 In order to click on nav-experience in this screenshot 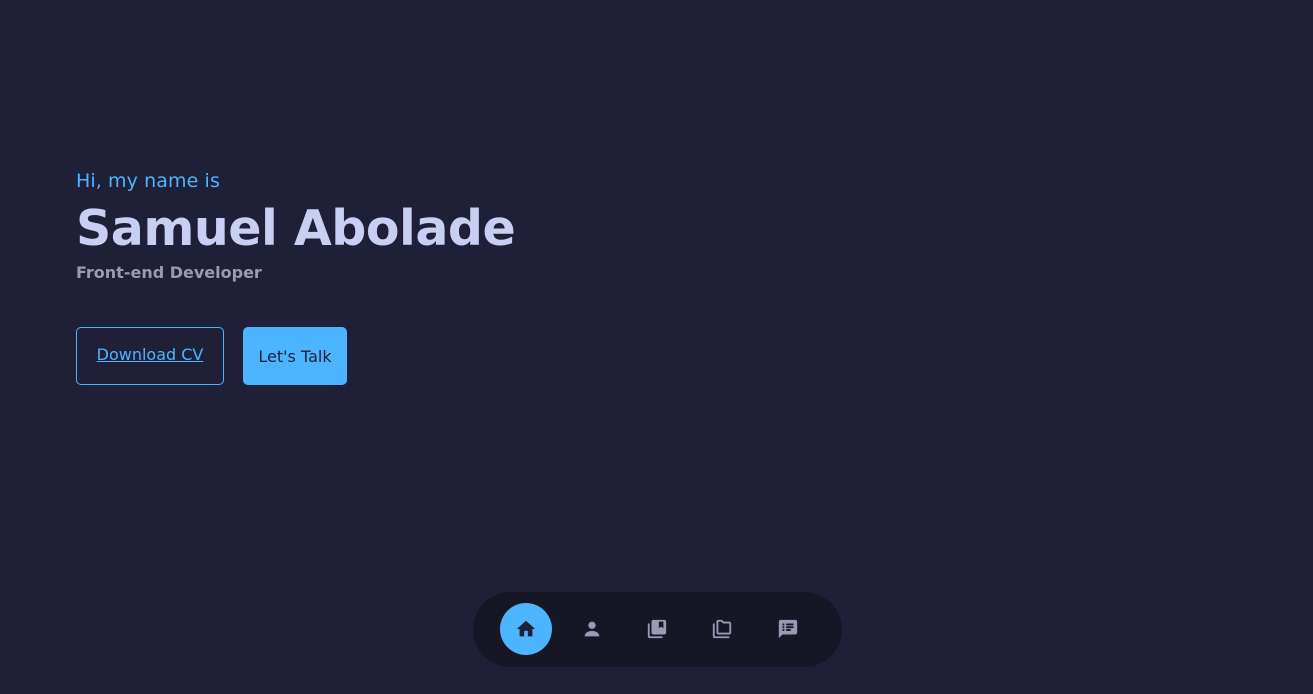, I will do `click(657, 629)`.